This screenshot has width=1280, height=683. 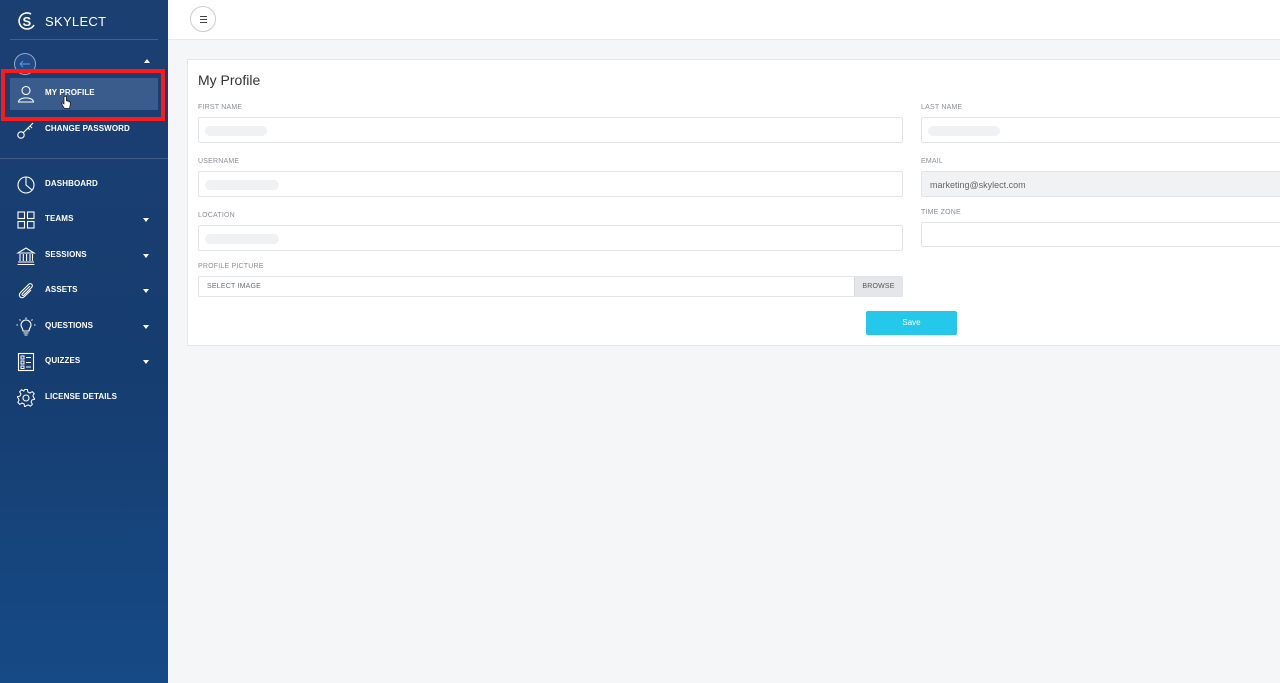 I want to click on sidebar-item-questions: QUESTIONS, so click(x=84, y=327).